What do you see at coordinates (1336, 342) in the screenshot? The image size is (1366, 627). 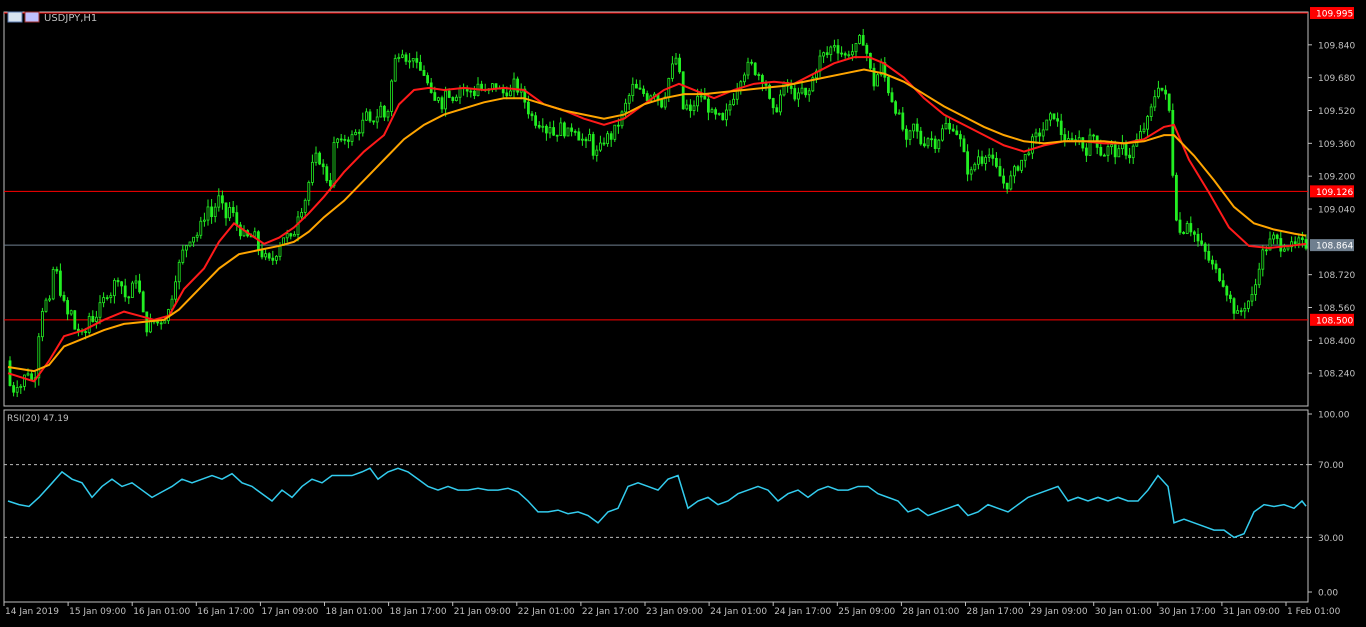 I see `price-tick-label: 108.400` at bounding box center [1336, 342].